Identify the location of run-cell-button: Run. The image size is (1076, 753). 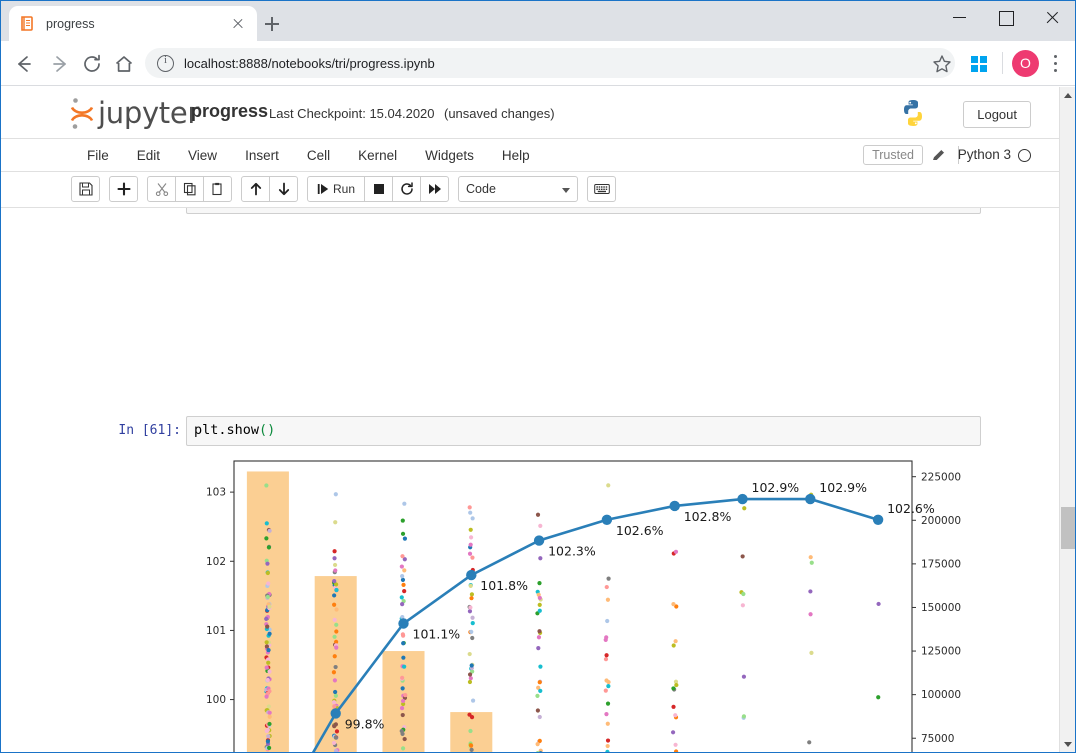
(336, 189).